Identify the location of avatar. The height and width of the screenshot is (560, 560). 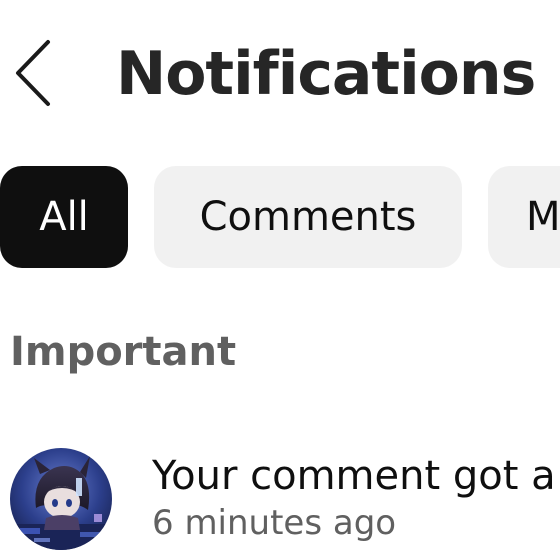
(61, 499).